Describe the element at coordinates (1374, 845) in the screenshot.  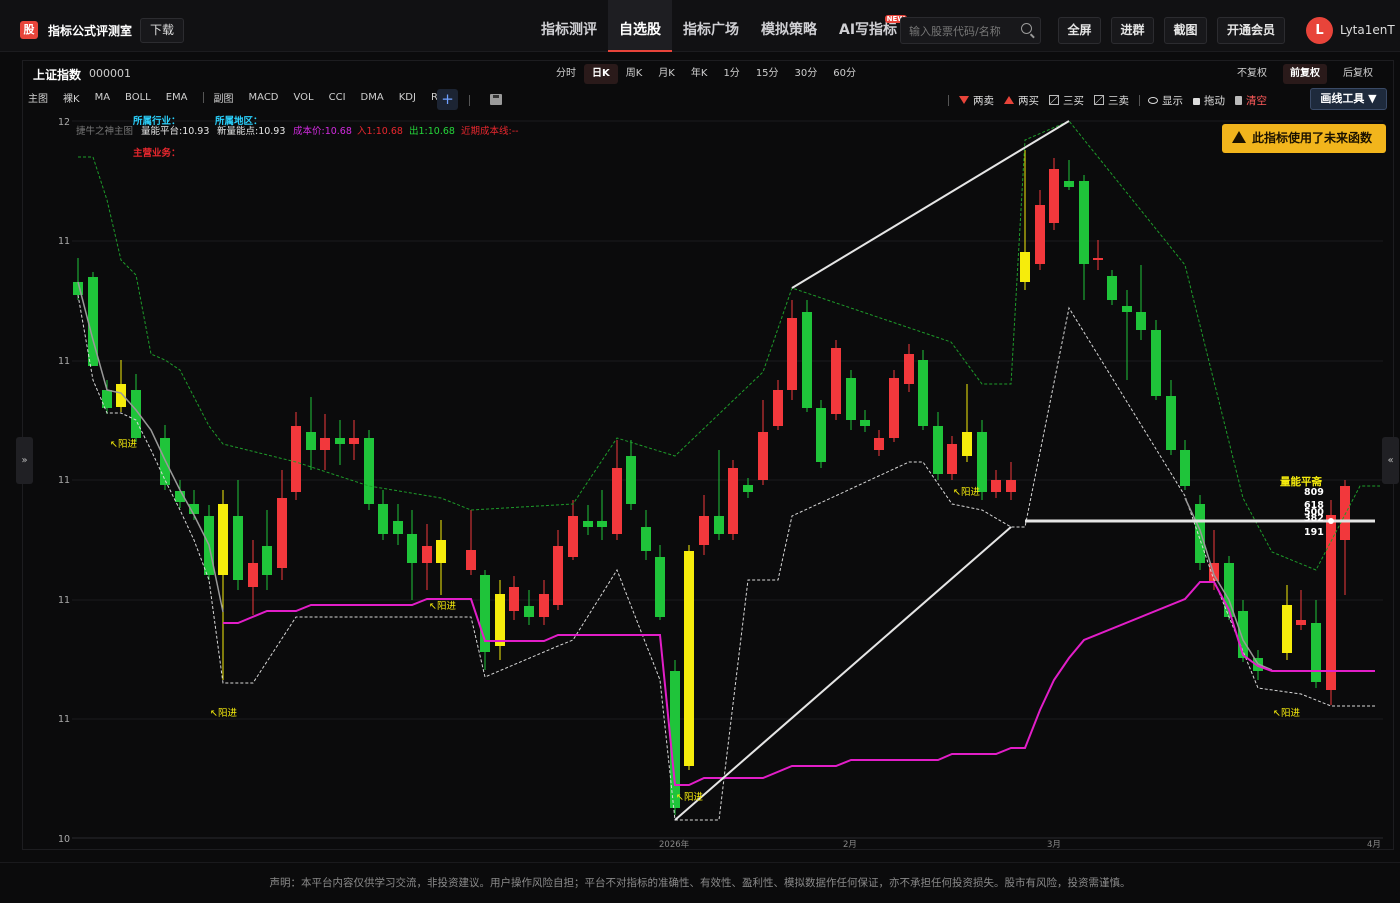
I see `x-tick: 4月` at that location.